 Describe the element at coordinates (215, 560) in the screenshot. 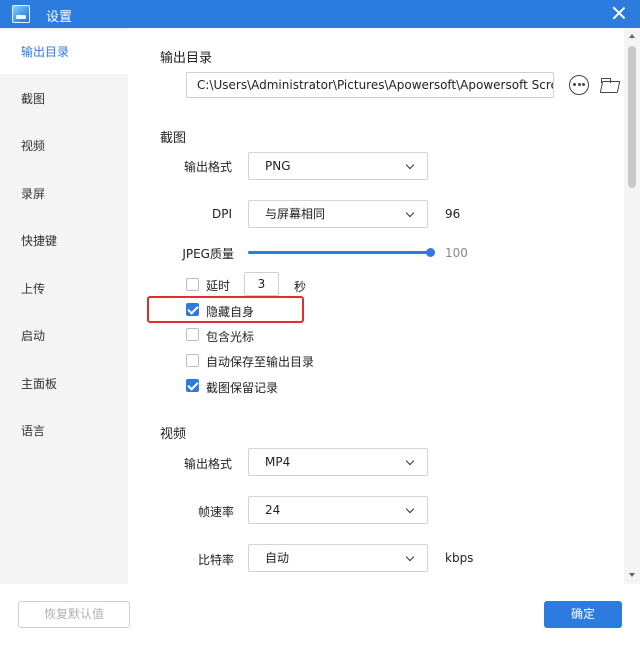

I see `bitrate-label: 比特率` at that location.